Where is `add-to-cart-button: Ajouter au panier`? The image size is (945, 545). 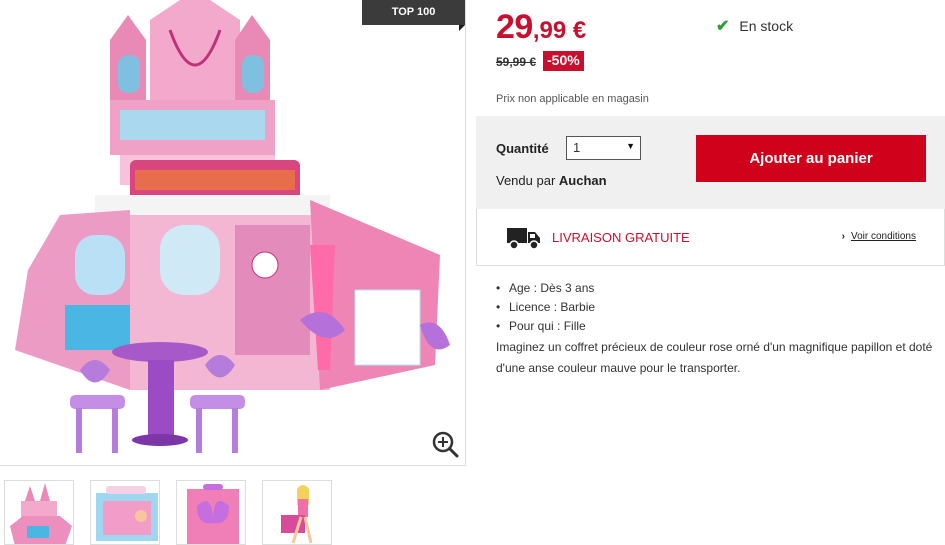 add-to-cart-button: Ajouter au panier is located at coordinates (811, 158).